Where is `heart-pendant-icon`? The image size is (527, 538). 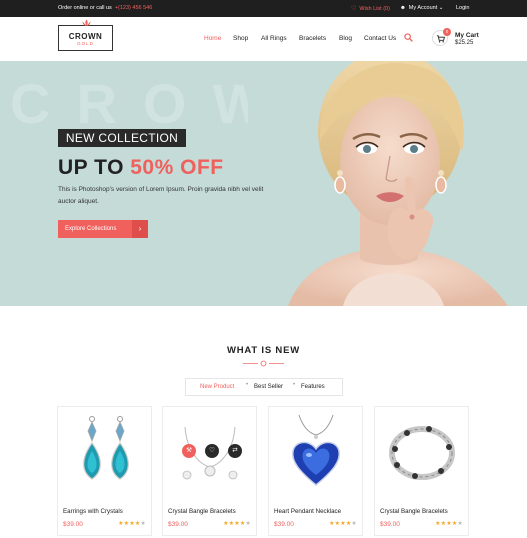 heart-pendant-icon is located at coordinates (316, 450).